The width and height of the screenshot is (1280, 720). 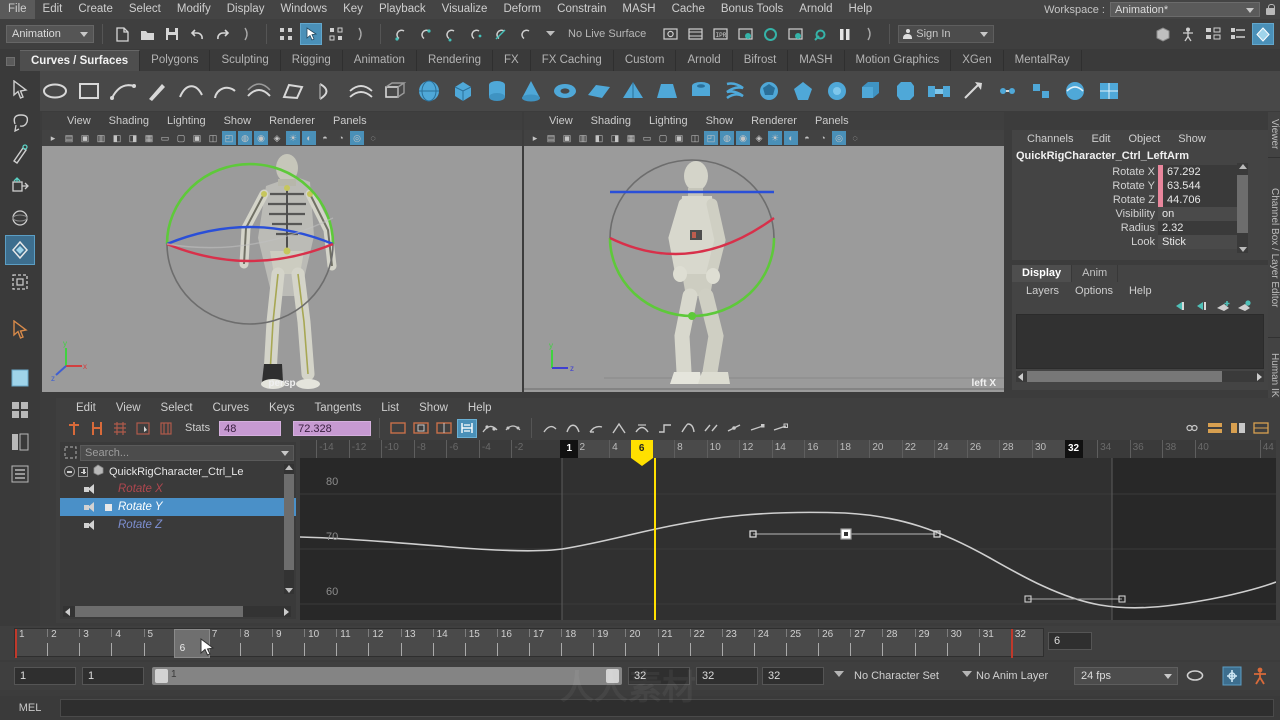 What do you see at coordinates (231, 408) in the screenshot?
I see `graph-menu-curves: Curves` at bounding box center [231, 408].